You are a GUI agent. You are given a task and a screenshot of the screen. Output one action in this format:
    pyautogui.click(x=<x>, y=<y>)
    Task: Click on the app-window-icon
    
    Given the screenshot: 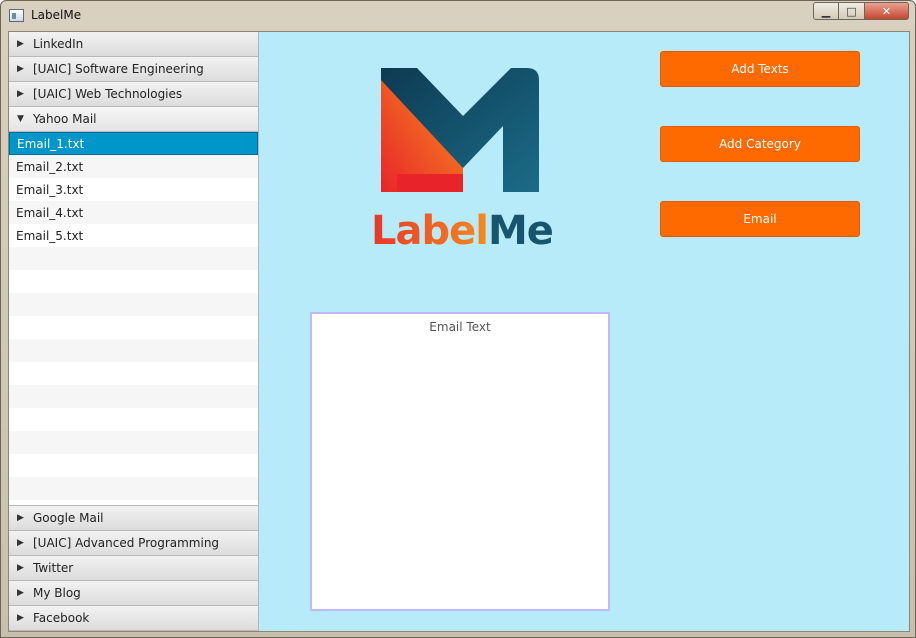 What is the action you would take?
    pyautogui.click(x=16, y=15)
    